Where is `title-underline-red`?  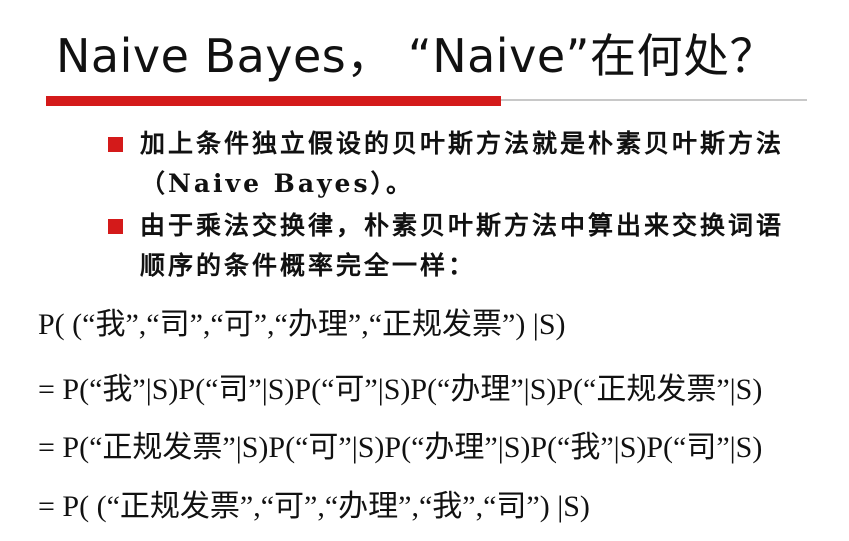
title-underline-red is located at coordinates (273, 101).